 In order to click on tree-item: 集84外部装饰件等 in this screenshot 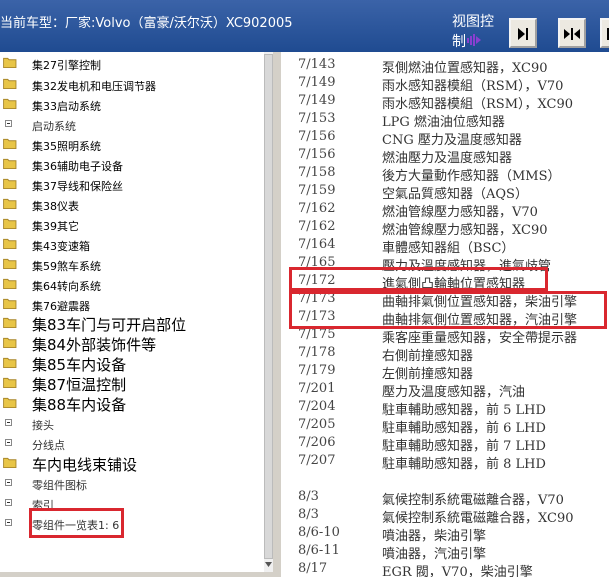, I will do `click(132, 344)`.